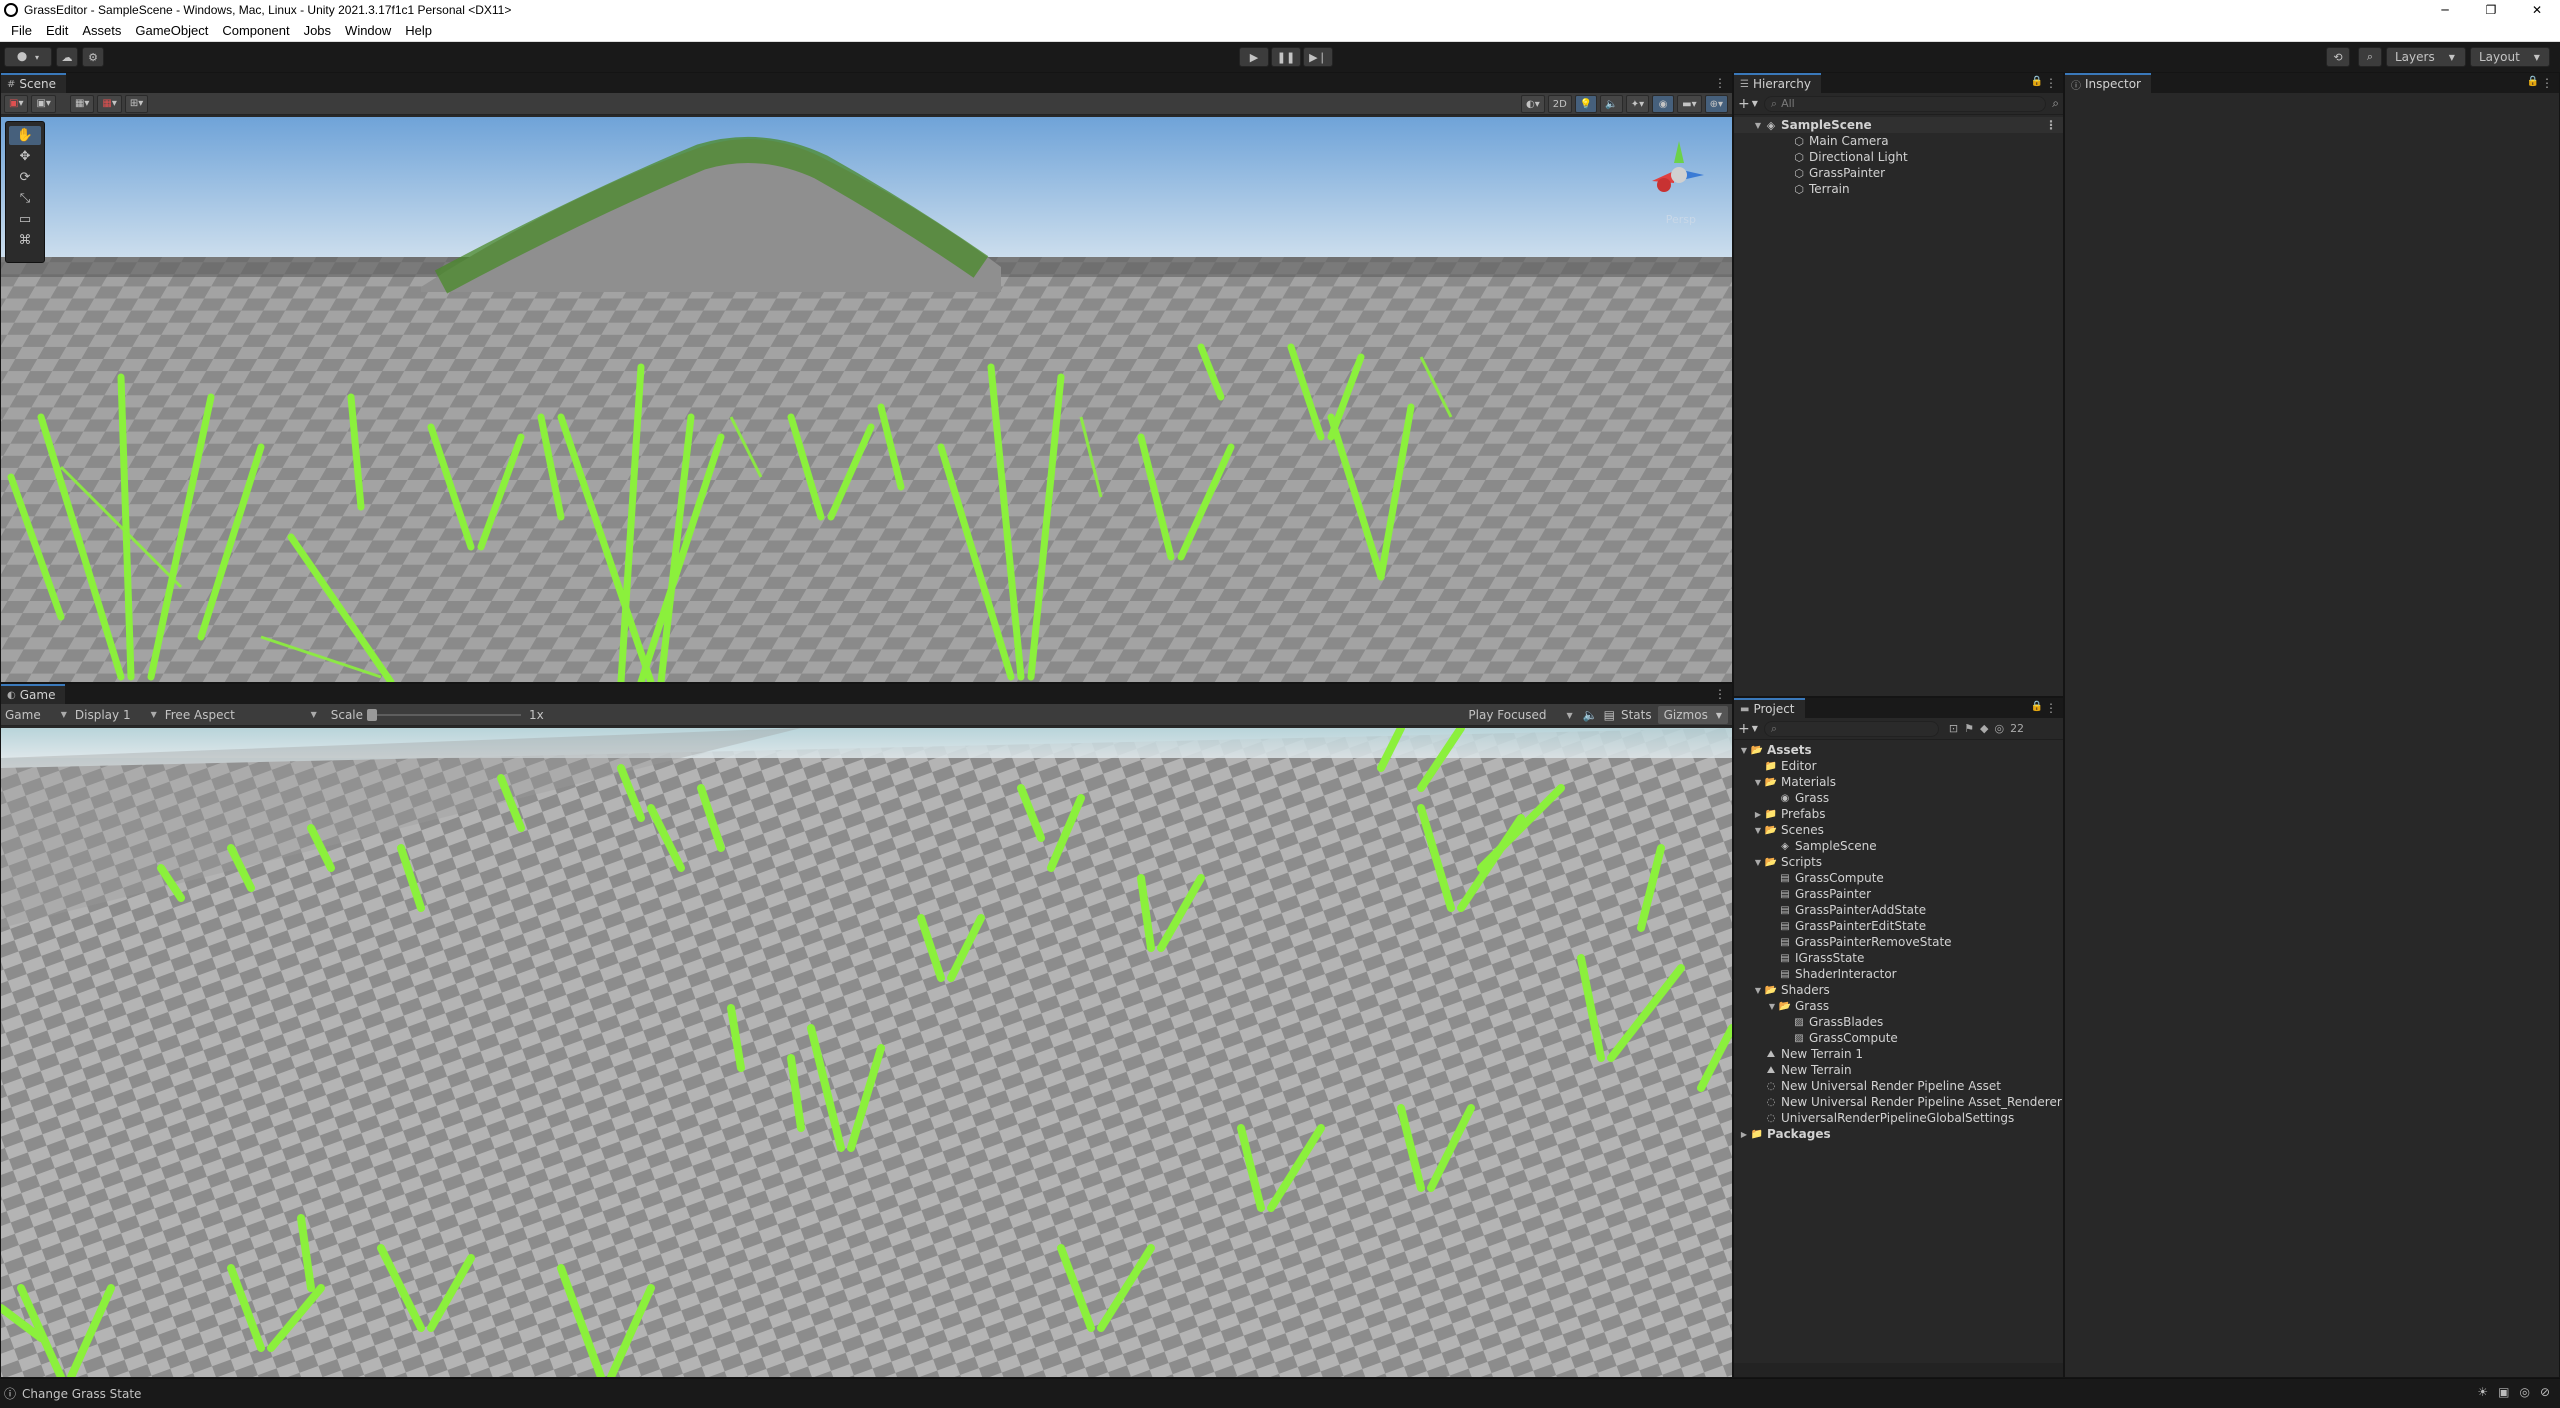  Describe the element at coordinates (2108, 83) in the screenshot. I see `tab-inspector: ⓘ Inspector` at that location.